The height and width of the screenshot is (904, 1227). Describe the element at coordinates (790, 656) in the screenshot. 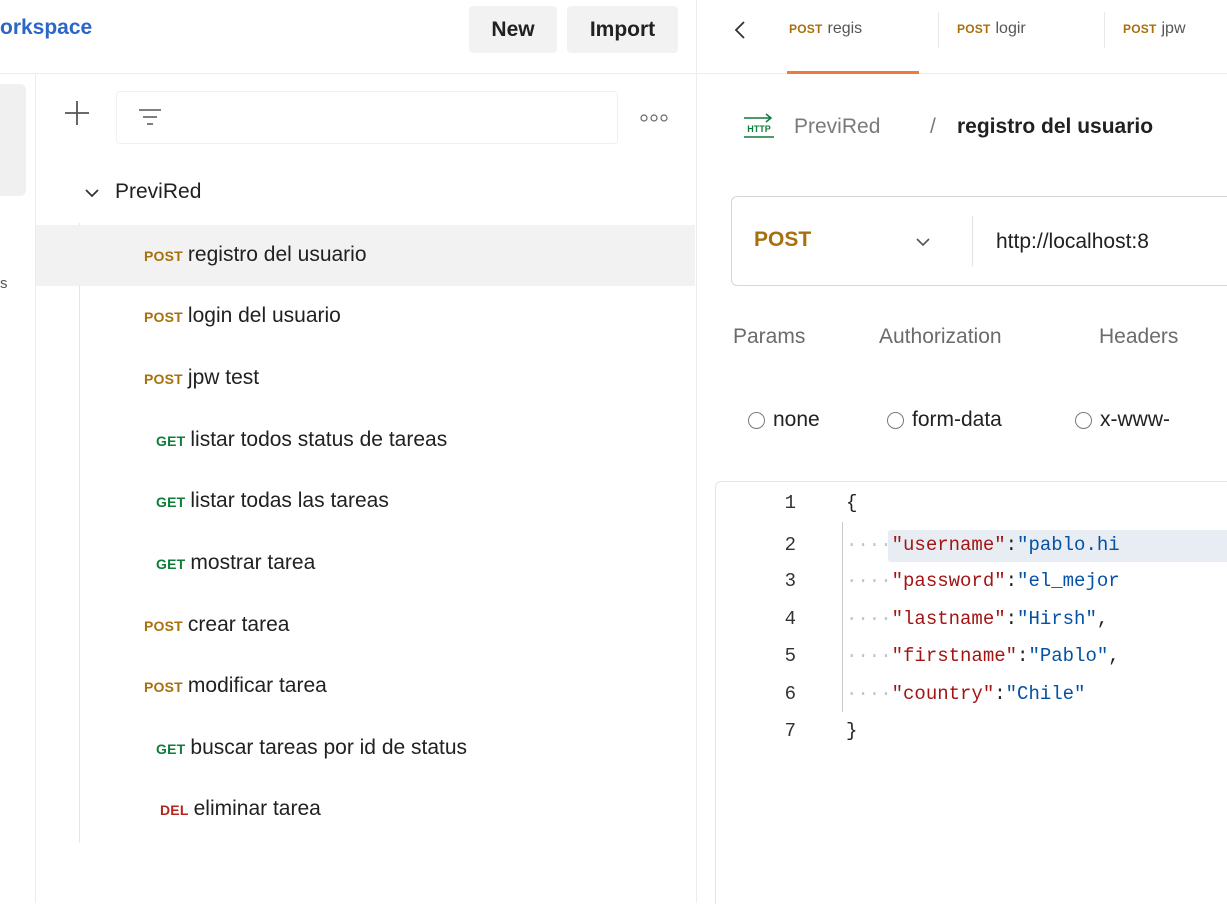

I see `line-number: 5` at that location.